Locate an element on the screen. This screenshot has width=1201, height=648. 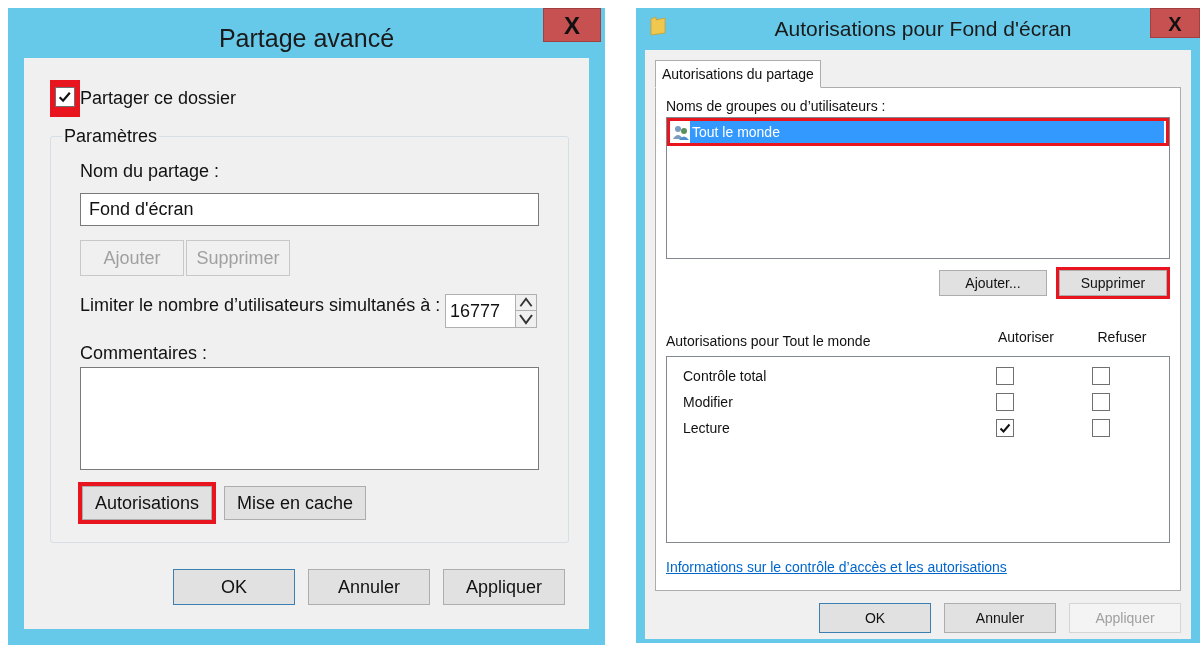
permission-name: Contrôle total is located at coordinates (725, 376).